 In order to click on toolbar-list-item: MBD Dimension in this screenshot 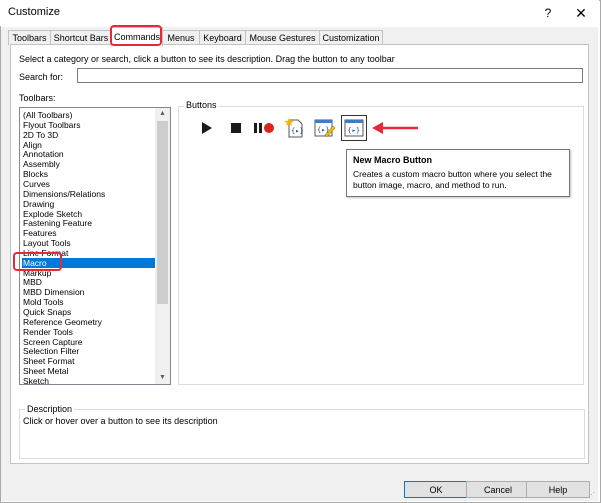, I will do `click(90, 292)`.